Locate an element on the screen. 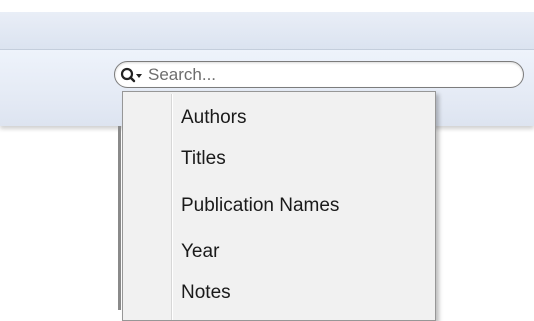 The width and height of the screenshot is (534, 321). window-divider is located at coordinates (119, 218).